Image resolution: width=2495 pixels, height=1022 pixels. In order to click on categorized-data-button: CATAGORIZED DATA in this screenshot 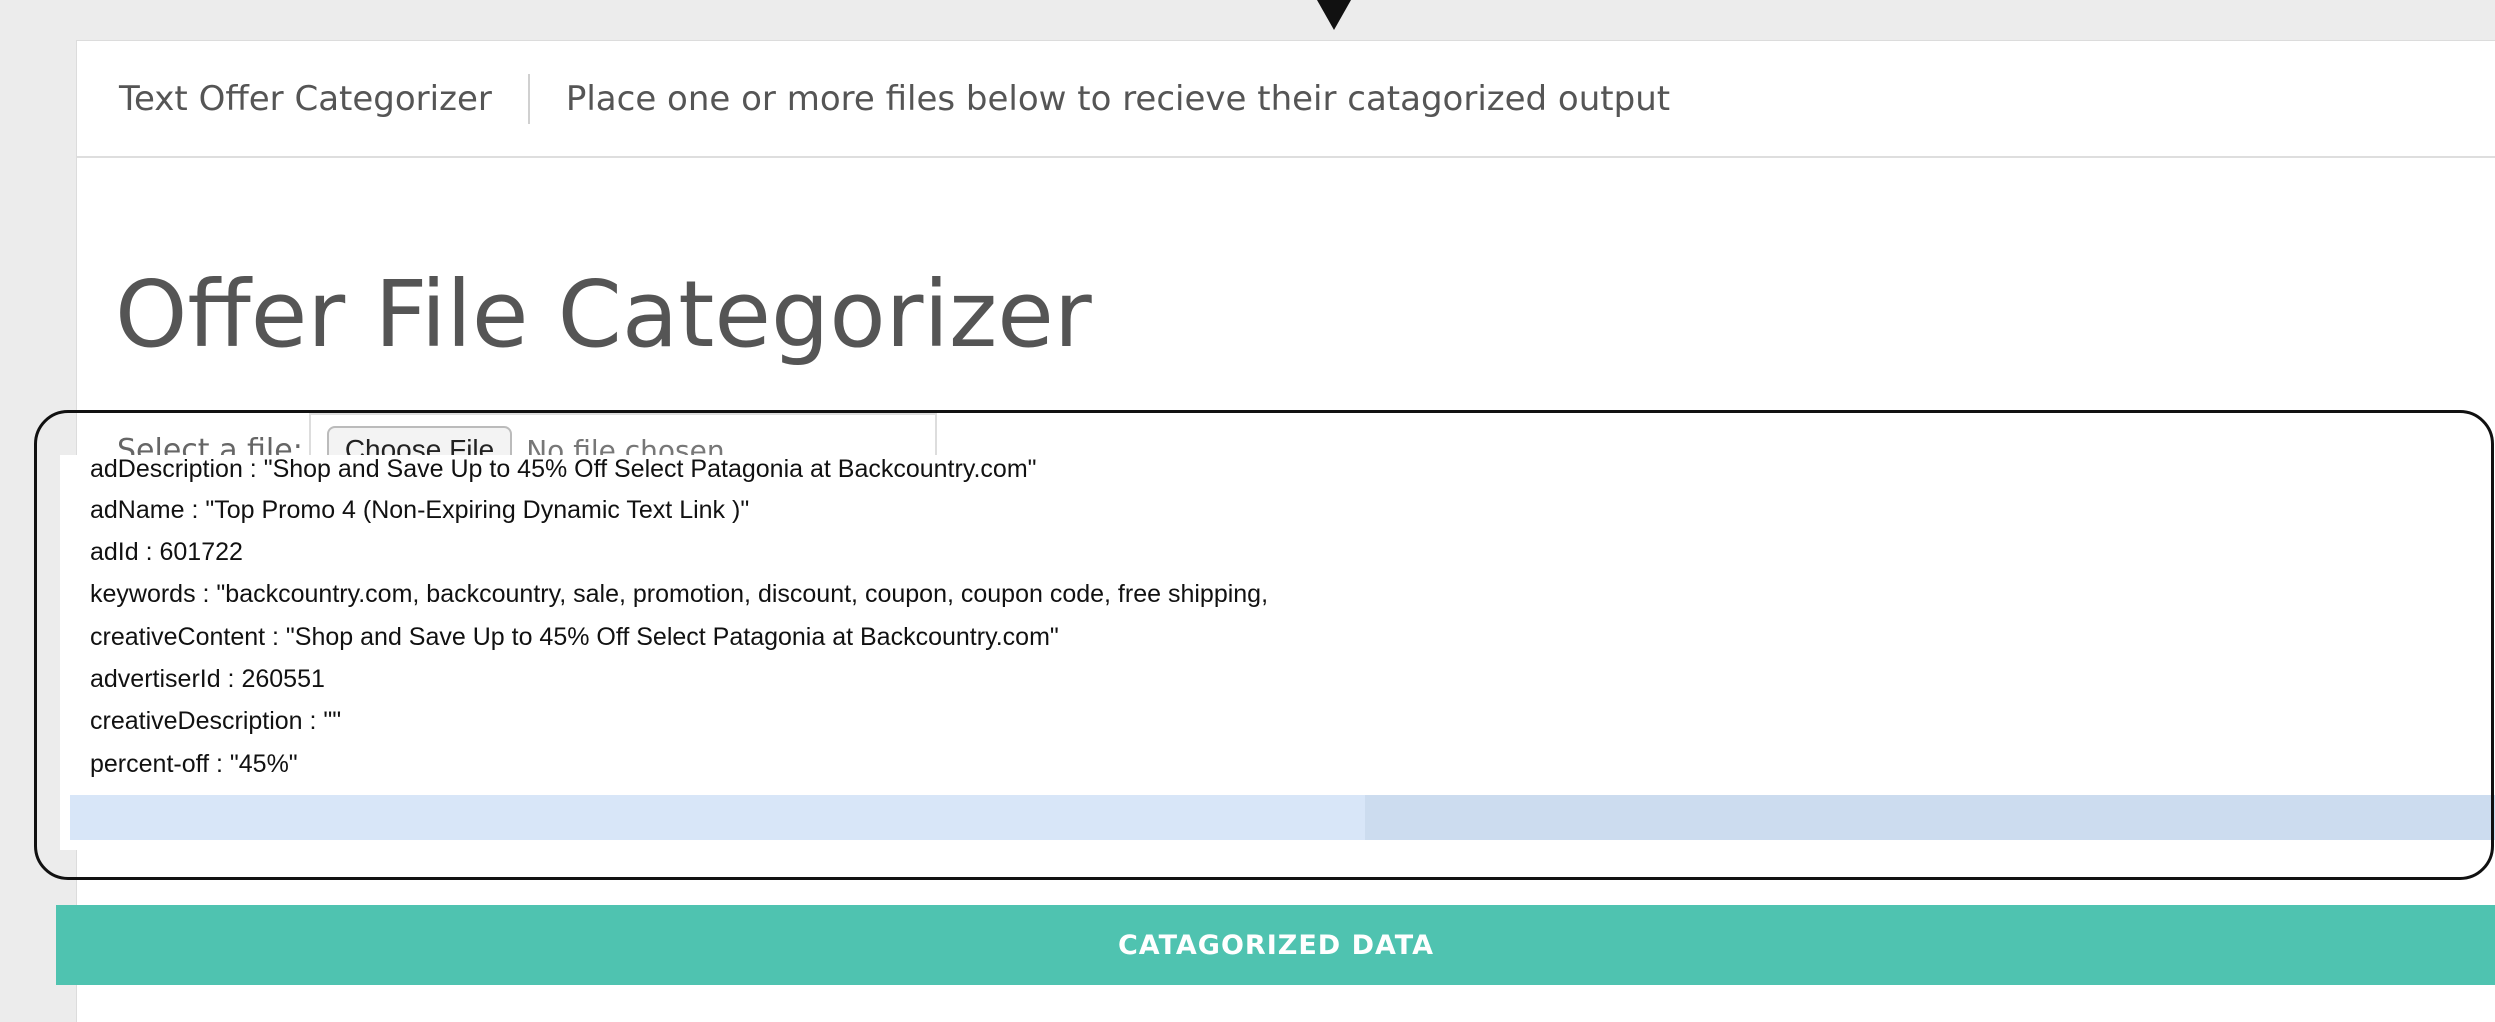, I will do `click(1275, 945)`.